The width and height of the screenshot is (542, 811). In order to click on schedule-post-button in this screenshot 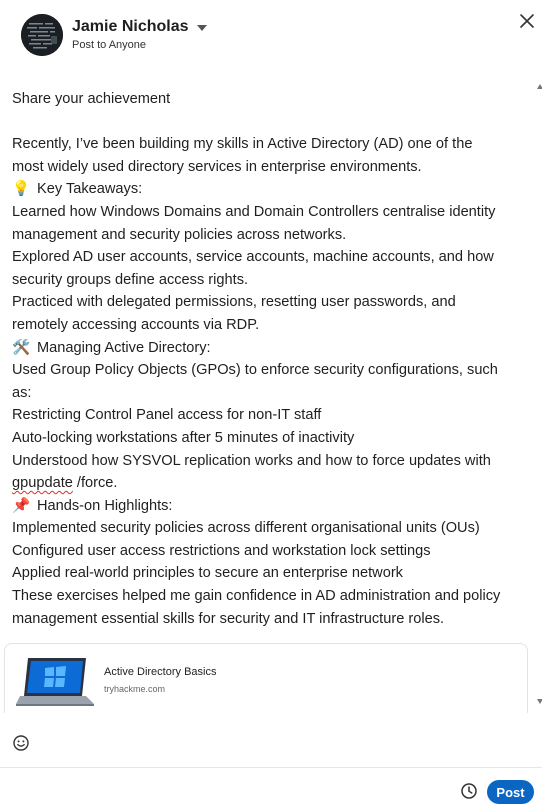, I will do `click(469, 791)`.